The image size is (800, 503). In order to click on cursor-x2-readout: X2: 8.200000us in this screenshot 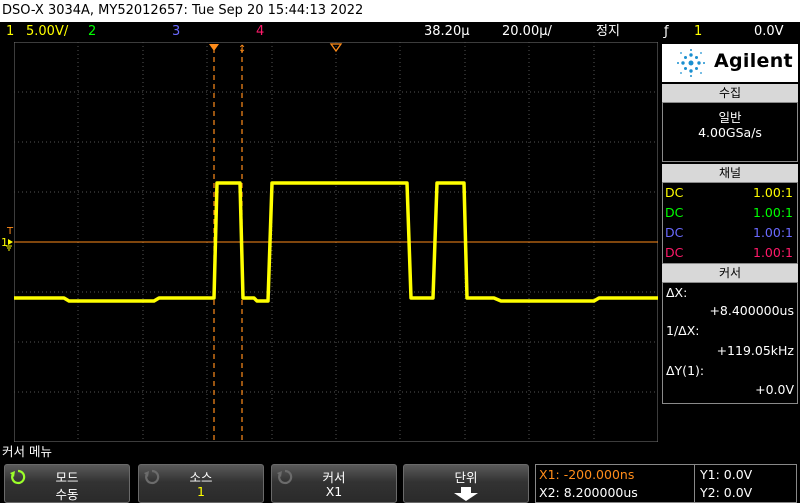, I will do `click(588, 492)`.